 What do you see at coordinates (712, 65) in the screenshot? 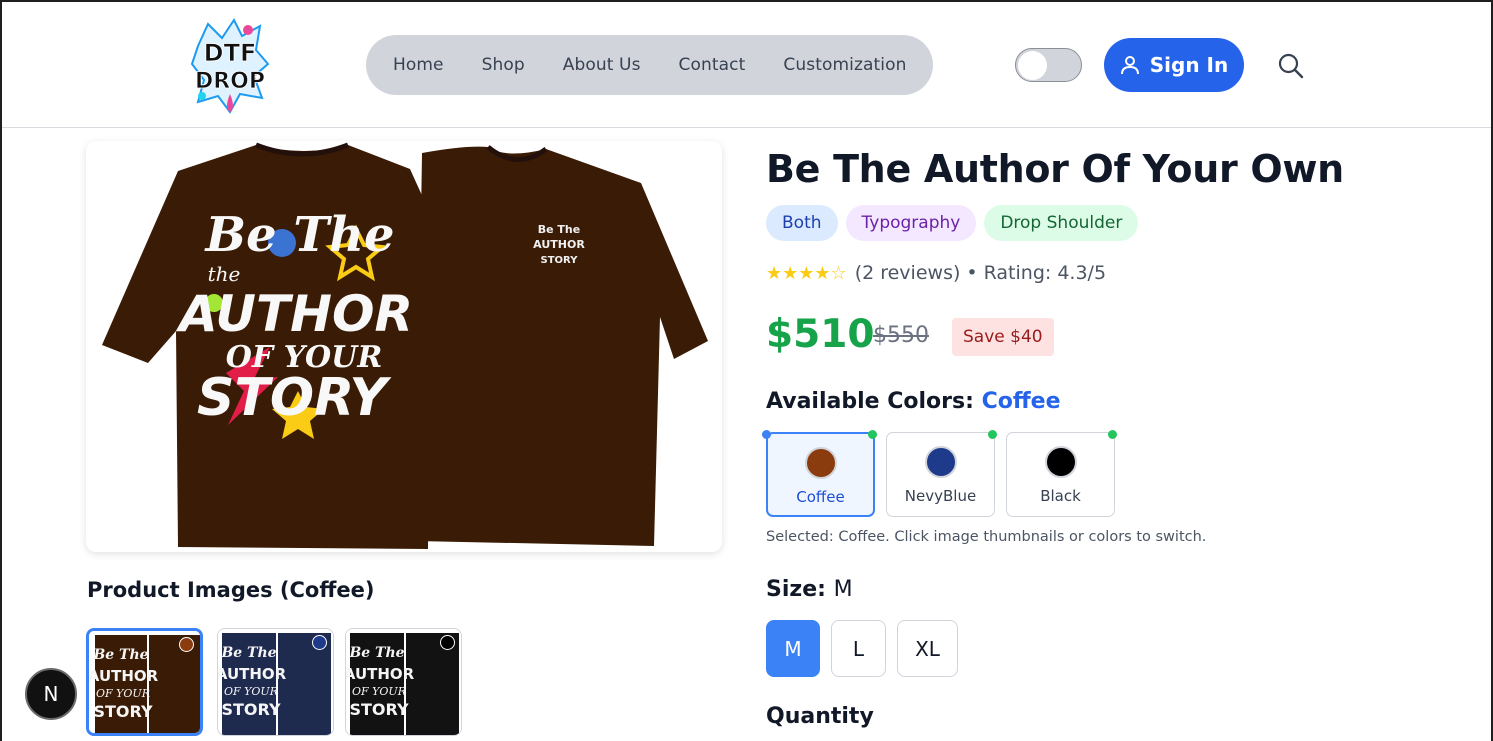
I see `nav-contact: Contact` at bounding box center [712, 65].